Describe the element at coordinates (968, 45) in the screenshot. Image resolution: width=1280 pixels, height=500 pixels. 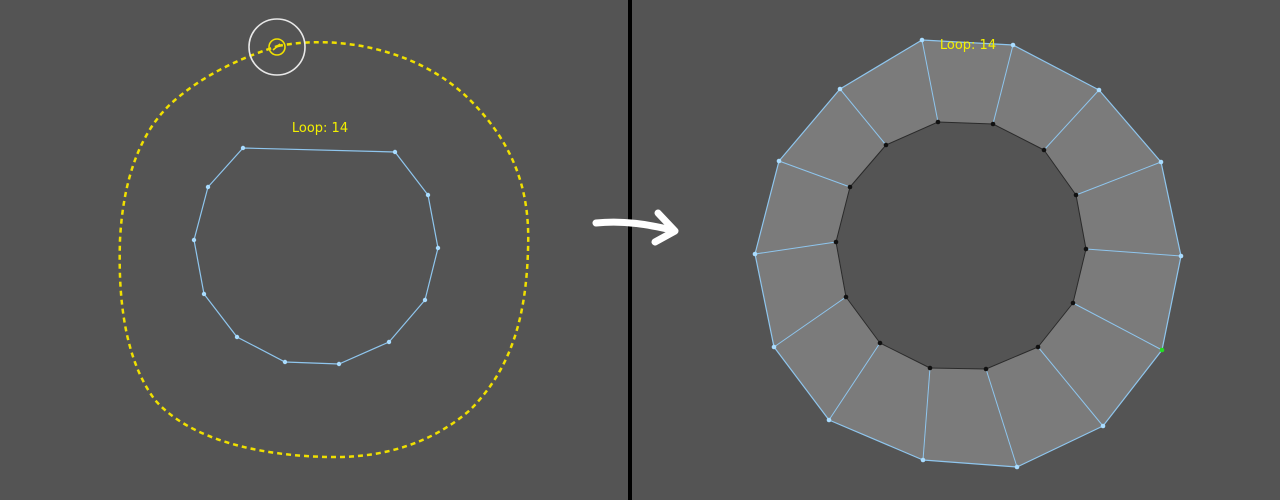
I see `loop-count-label-filled: Loop: 14` at that location.